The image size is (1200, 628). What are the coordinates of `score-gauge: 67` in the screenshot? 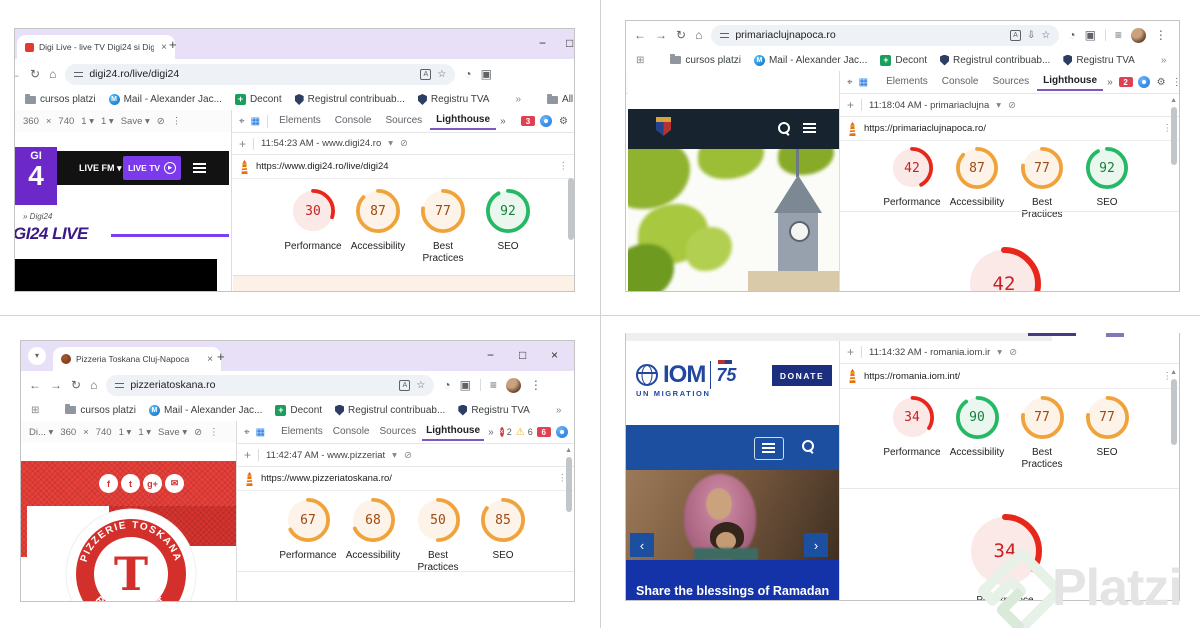 It's located at (308, 520).